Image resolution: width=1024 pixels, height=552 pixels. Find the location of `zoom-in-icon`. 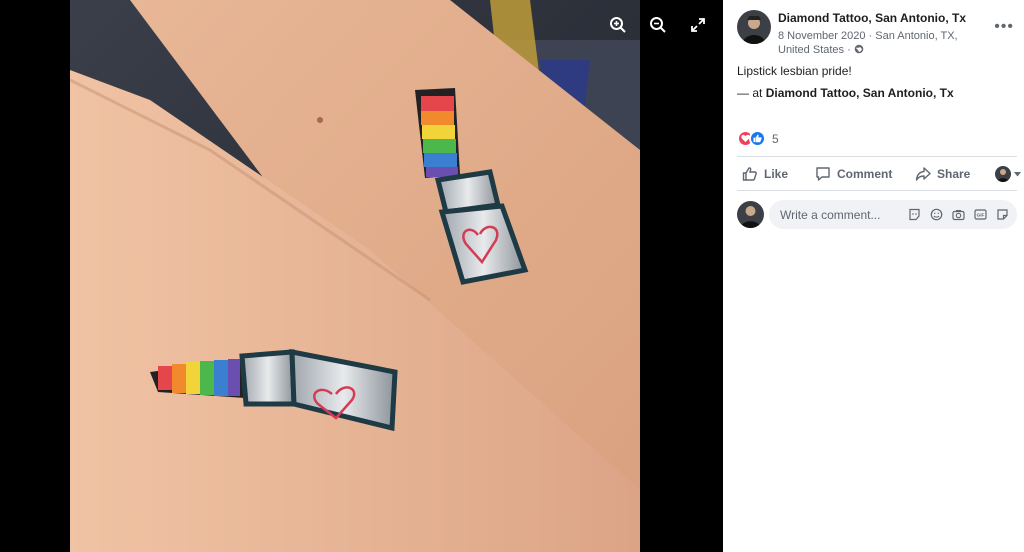

zoom-in-icon is located at coordinates (618, 25).